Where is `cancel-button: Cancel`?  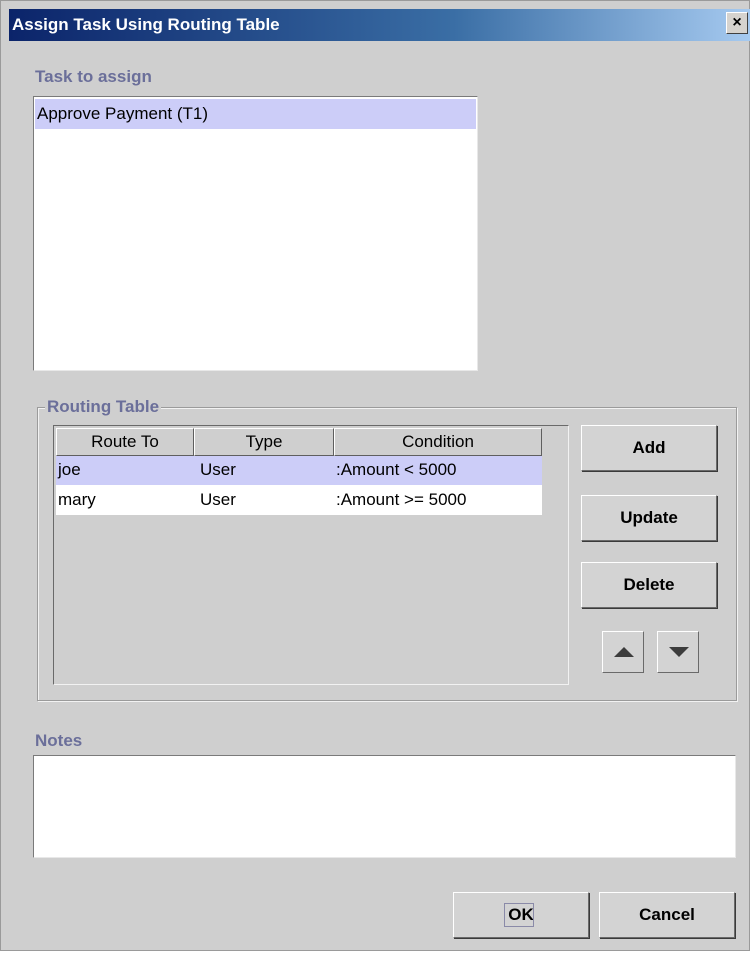
cancel-button: Cancel is located at coordinates (667, 915).